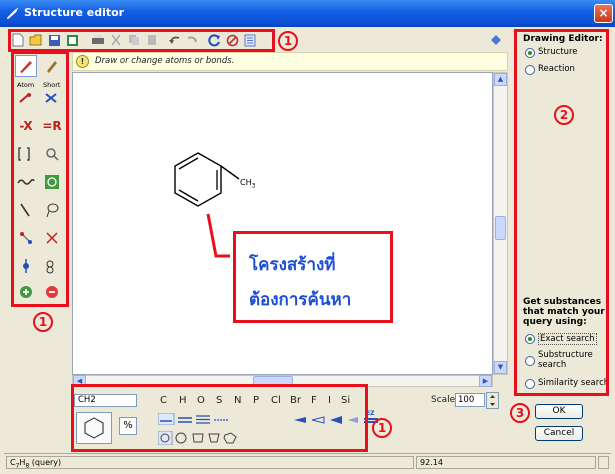 This screenshot has height=474, width=615. I want to click on close-button: ×, so click(603, 13).